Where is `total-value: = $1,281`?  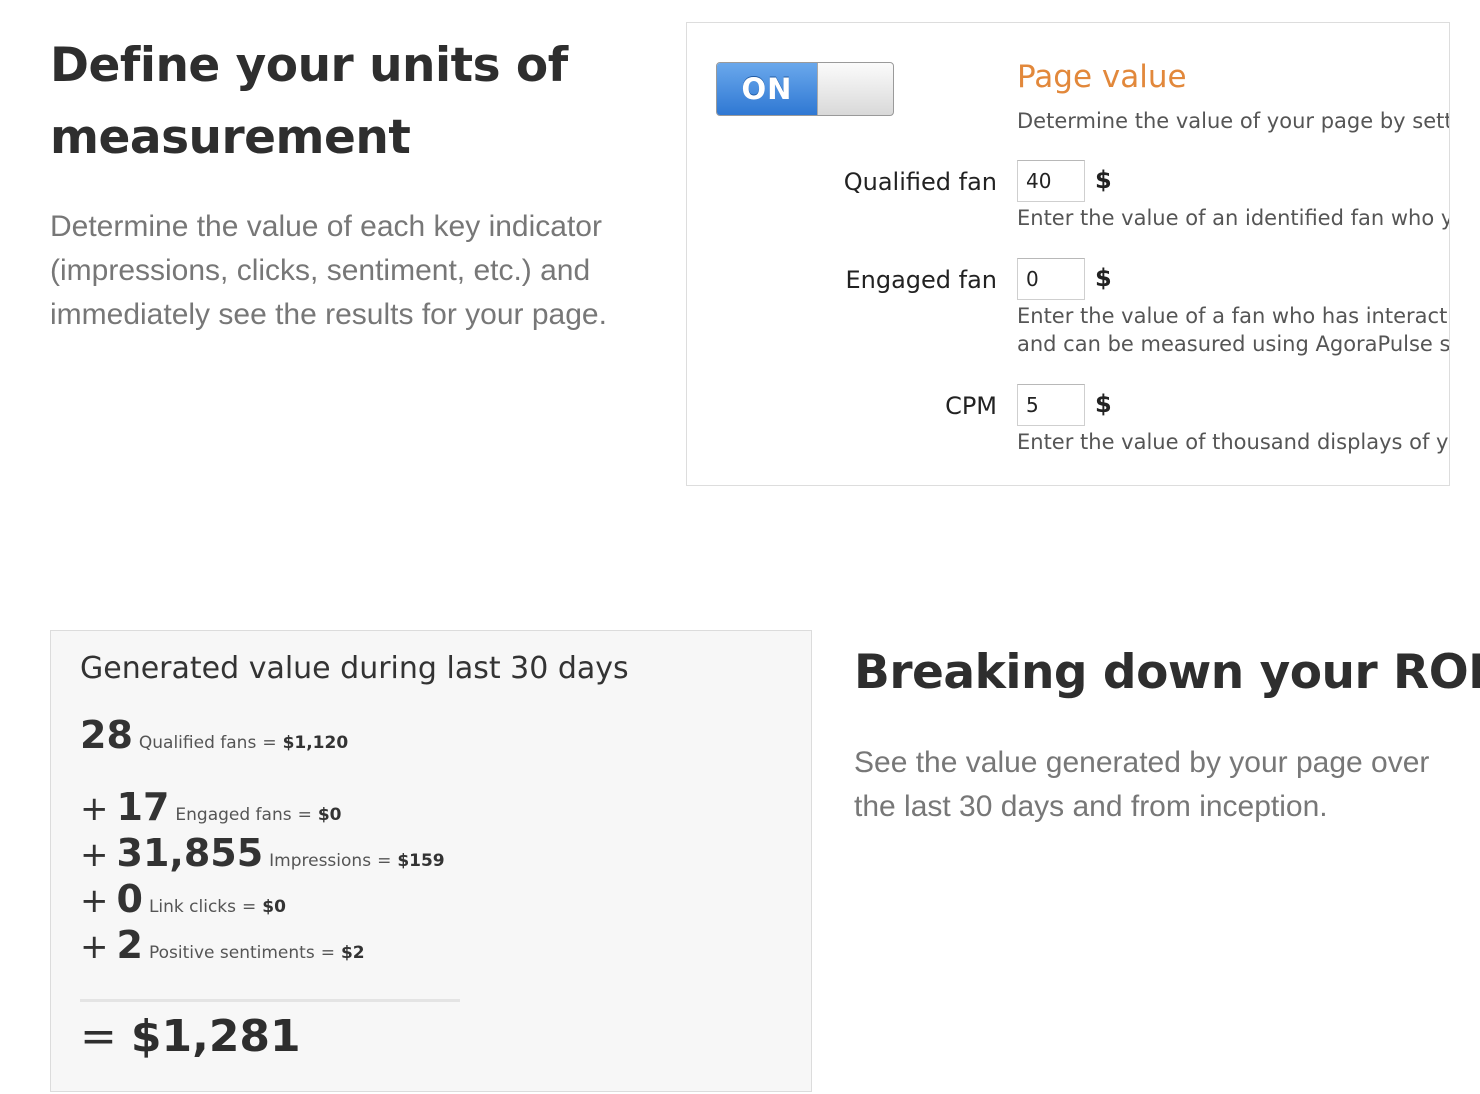
total-value: = $1,281 is located at coordinates (190, 1036).